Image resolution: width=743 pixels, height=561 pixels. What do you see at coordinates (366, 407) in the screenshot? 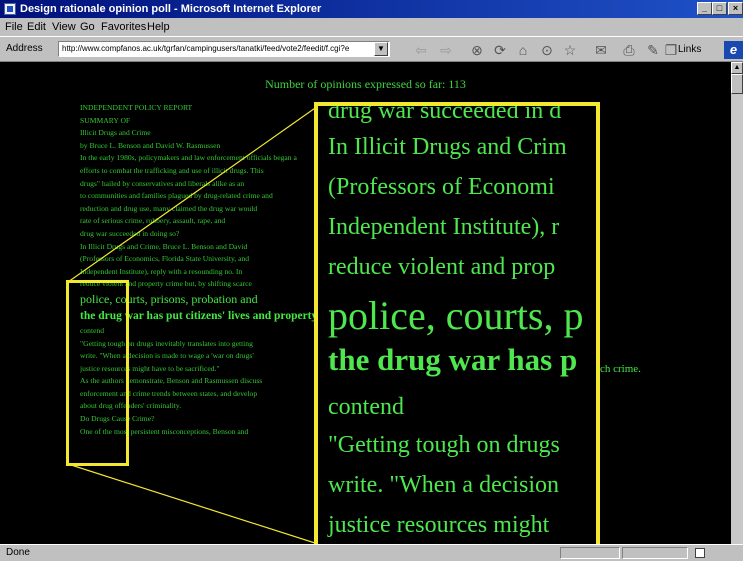
I see `magnified-line: contend` at bounding box center [366, 407].